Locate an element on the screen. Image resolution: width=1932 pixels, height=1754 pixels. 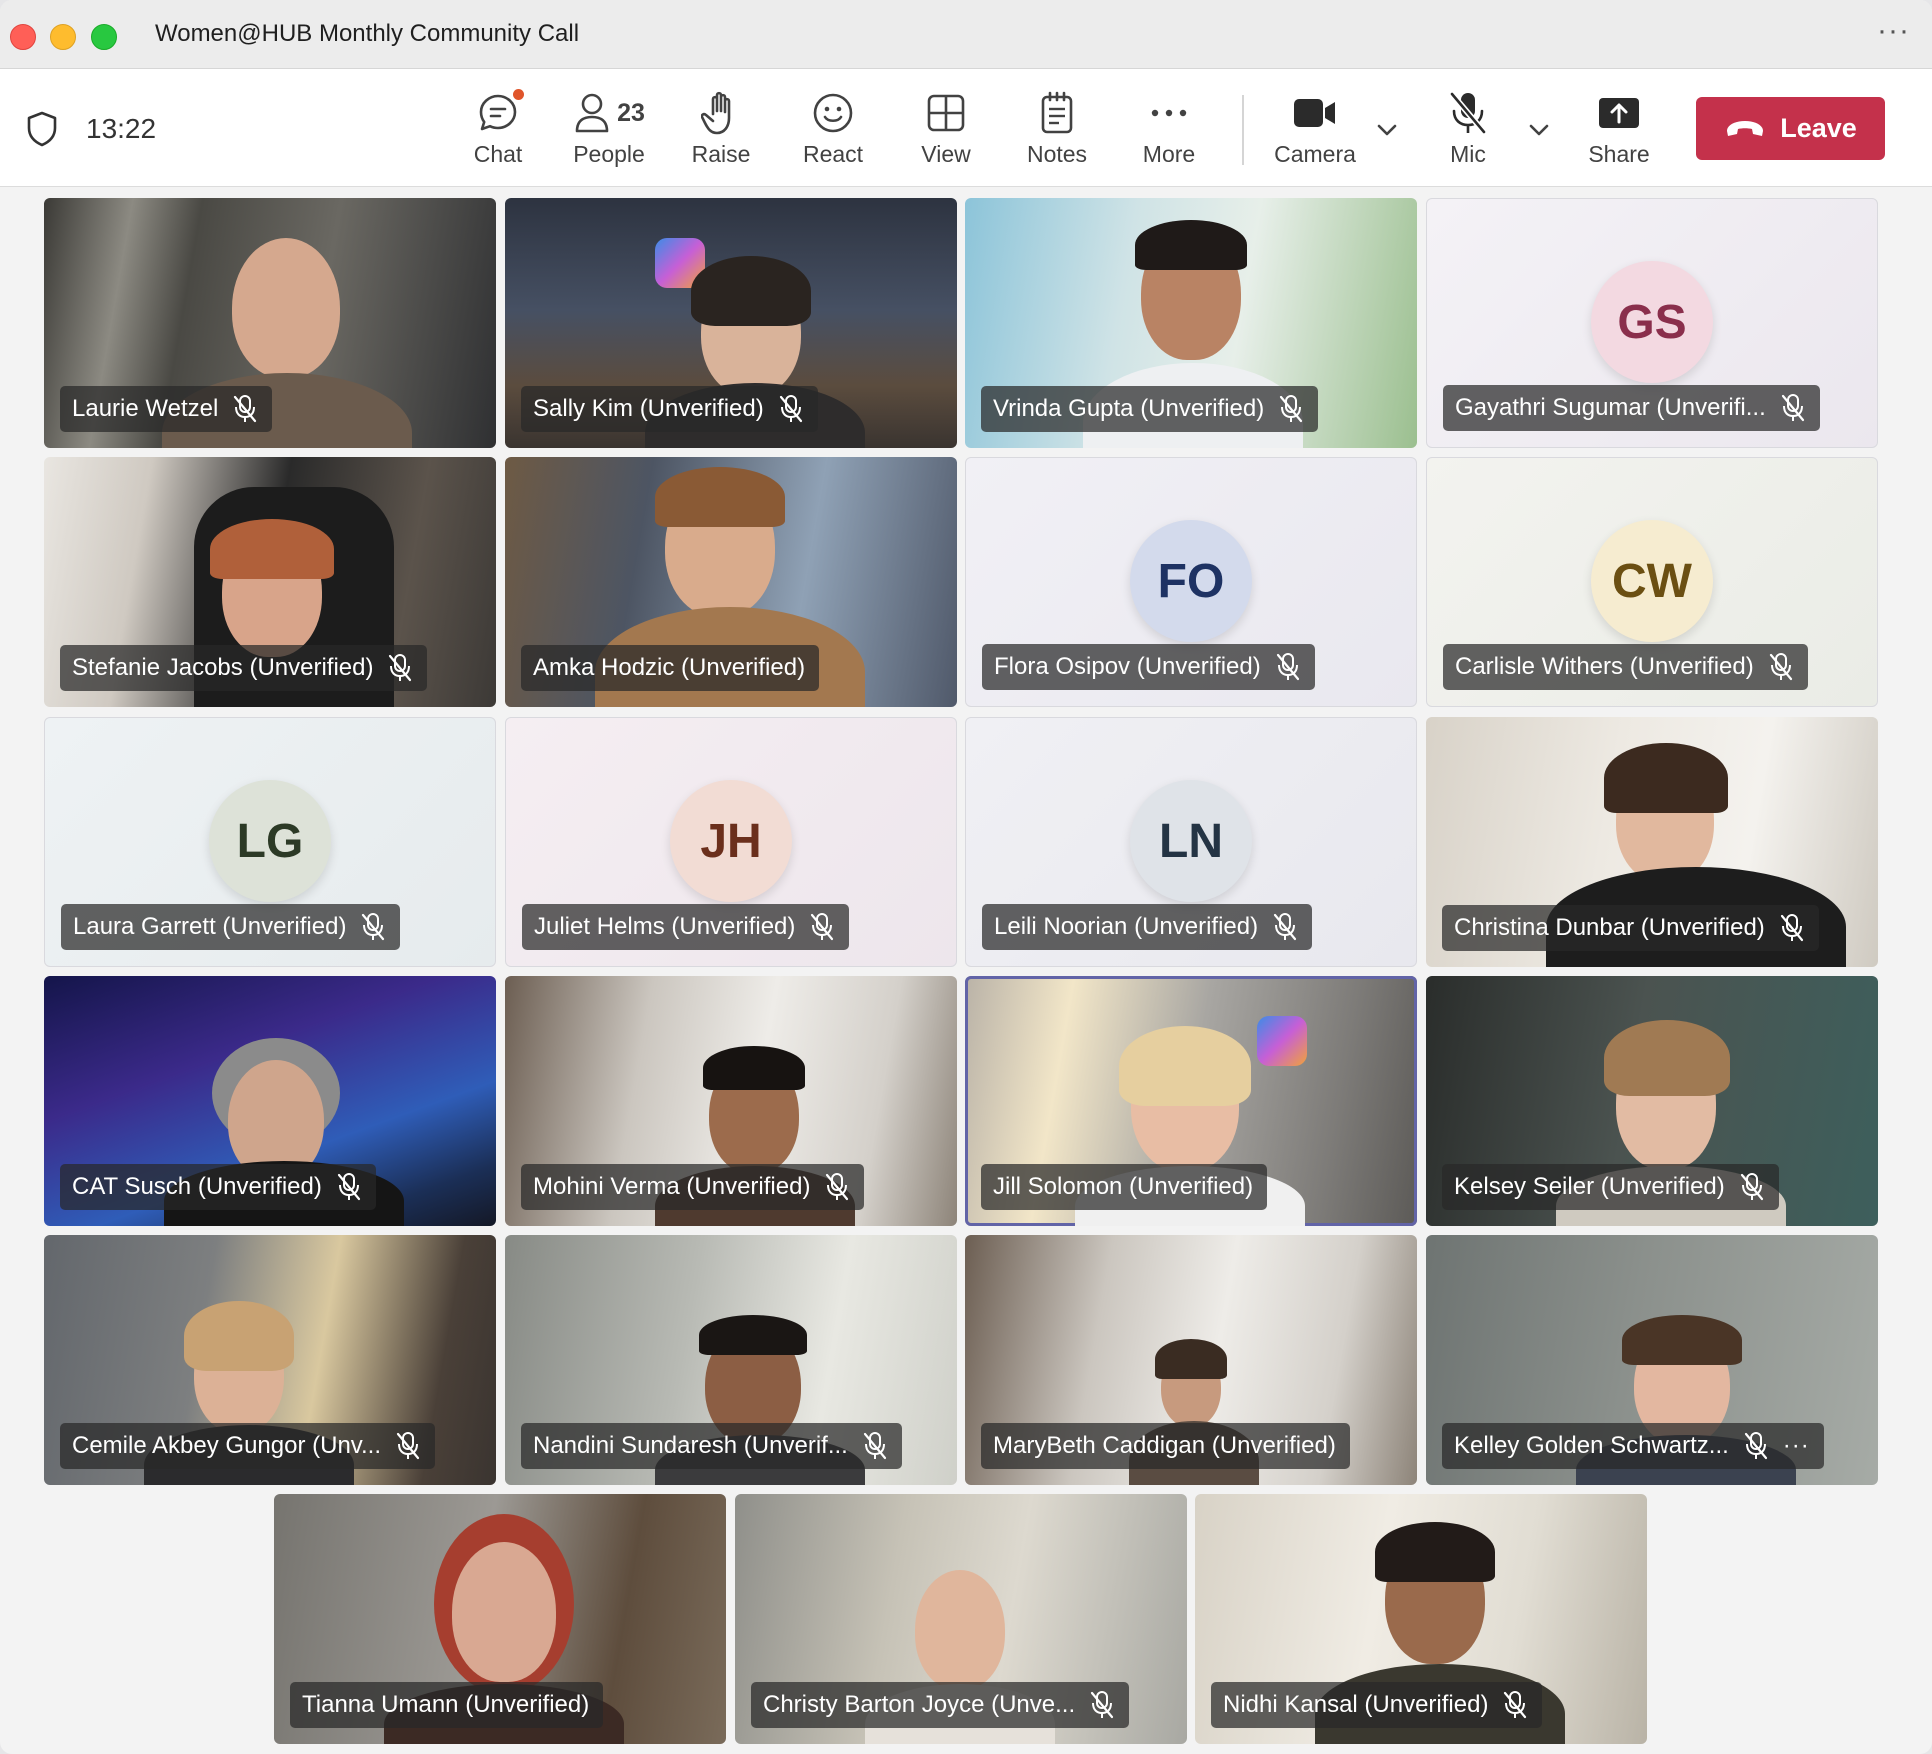
camera-button: Camera is located at coordinates (1315, 131).